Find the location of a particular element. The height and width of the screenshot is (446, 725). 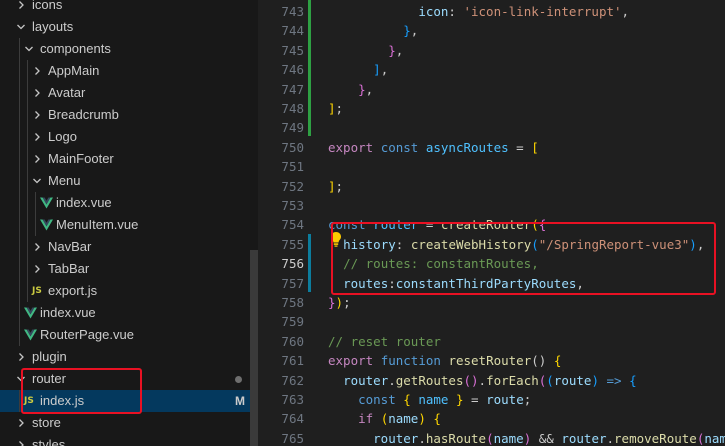

tree-item-label: plugin is located at coordinates (49, 356).